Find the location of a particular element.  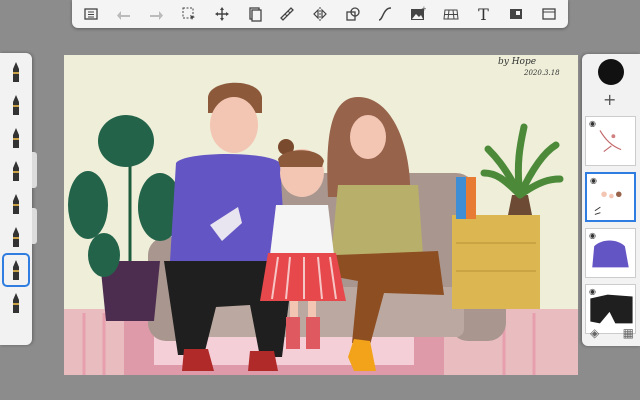

curve-icon is located at coordinates (385, 14).